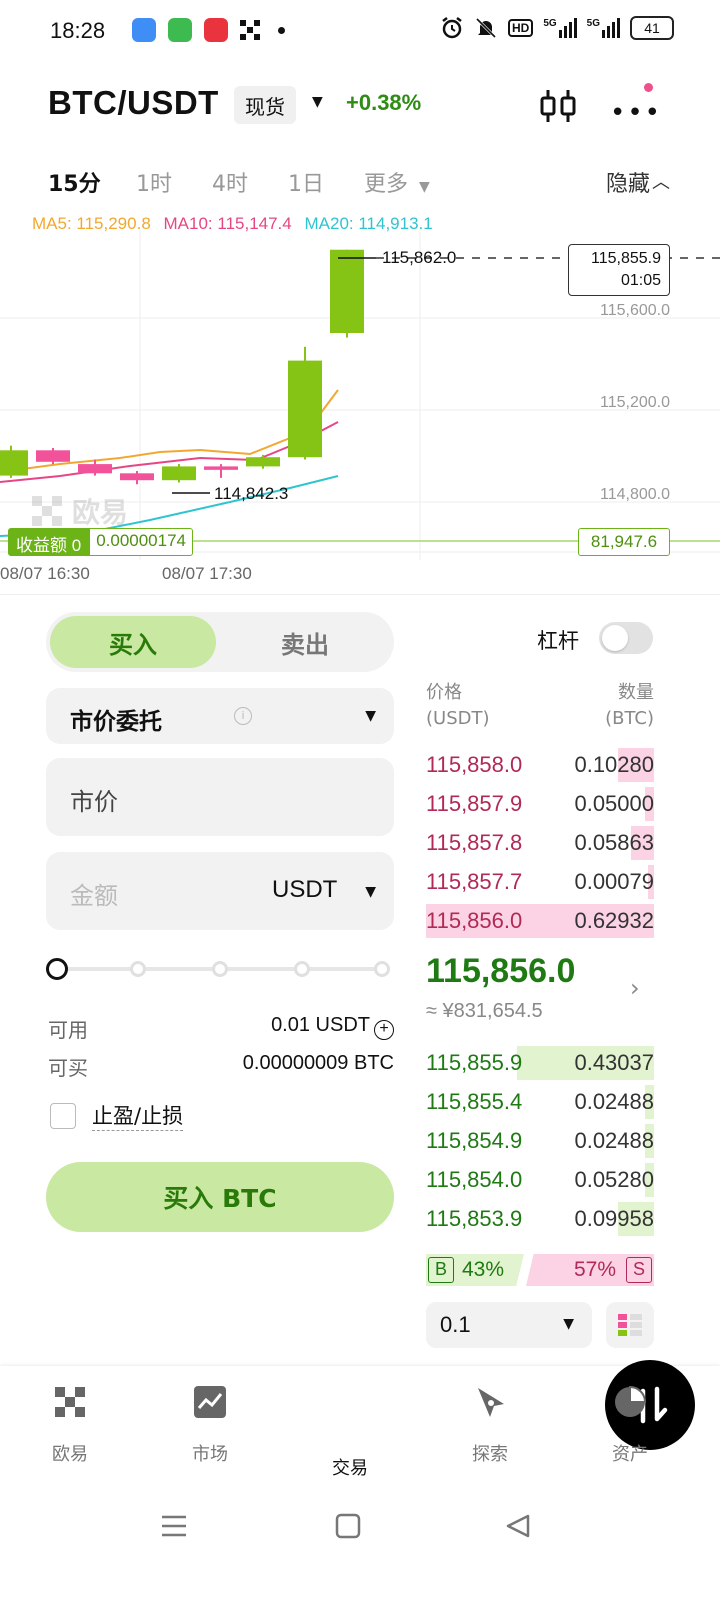  I want to click on ask-row: 115,857.9 0.05000, so click(540, 804).